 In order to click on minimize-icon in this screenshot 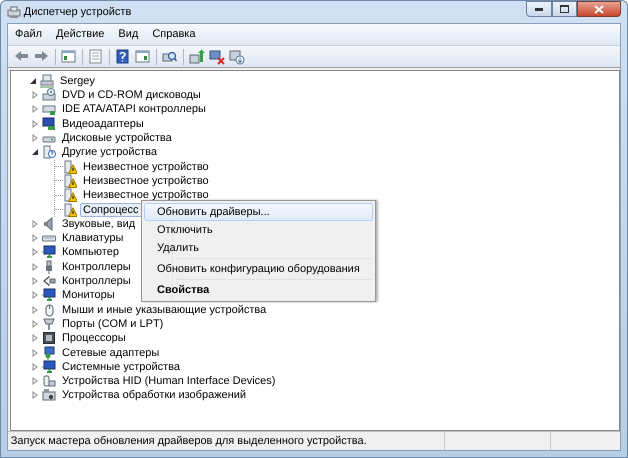, I will do `click(539, 9)`.